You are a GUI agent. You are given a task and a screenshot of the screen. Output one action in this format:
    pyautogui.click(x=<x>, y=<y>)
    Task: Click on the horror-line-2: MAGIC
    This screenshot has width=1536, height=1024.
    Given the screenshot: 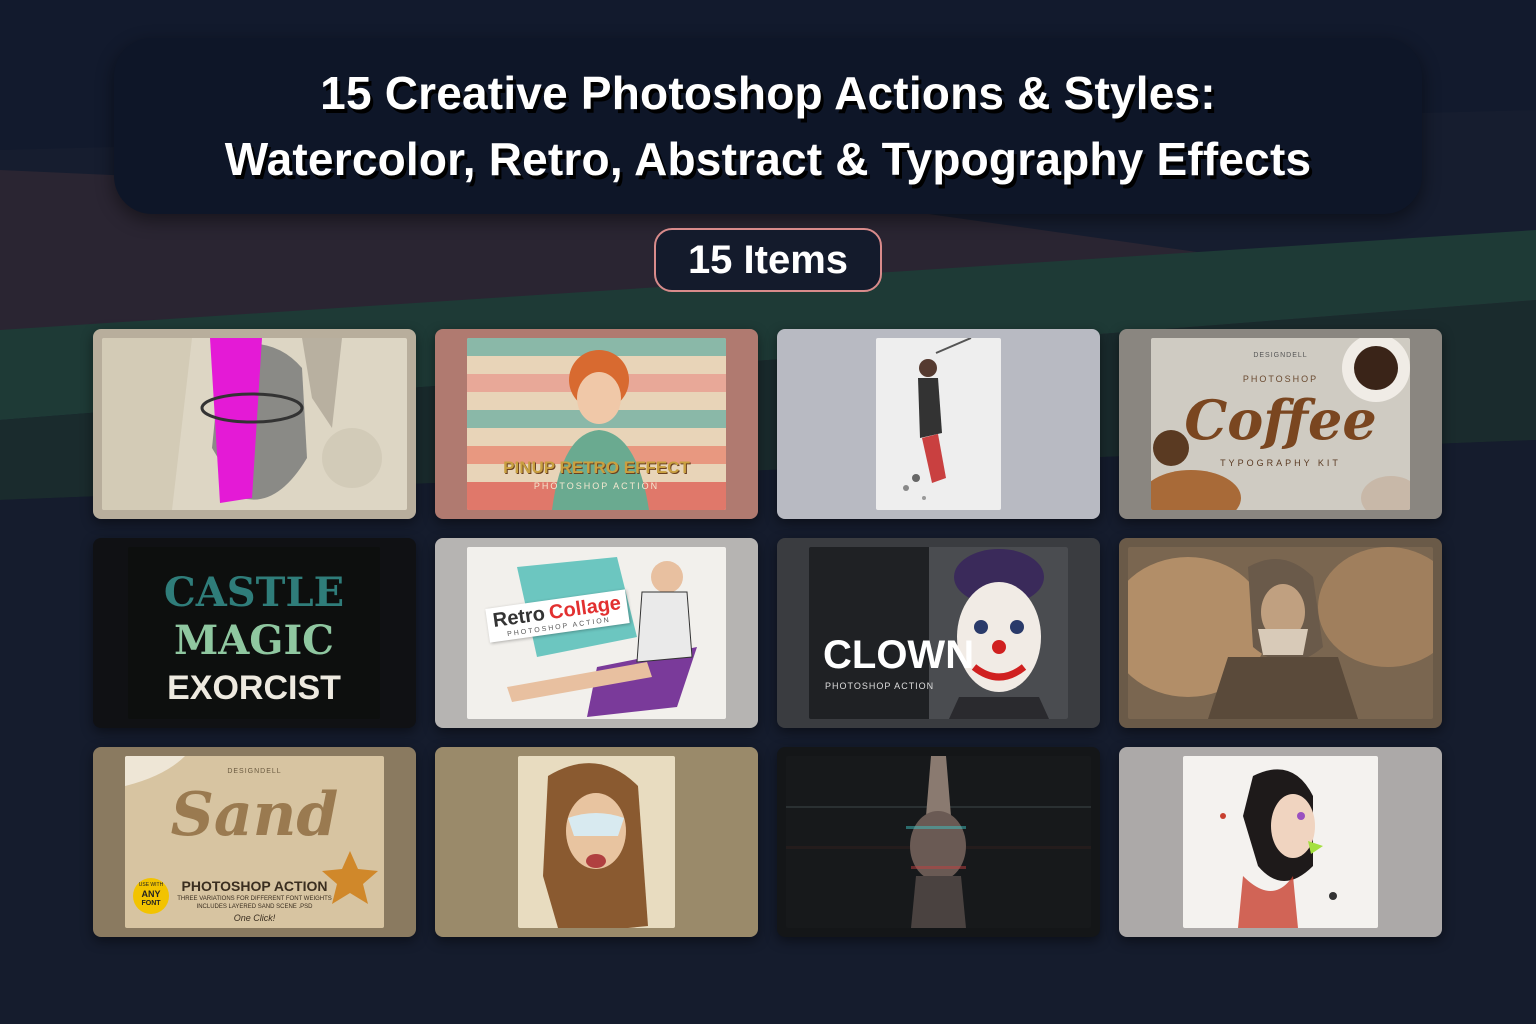 What is the action you would take?
    pyautogui.click(x=254, y=640)
    